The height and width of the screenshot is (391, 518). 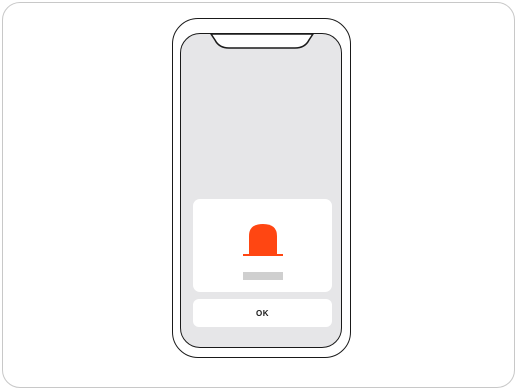 I want to click on siren-icon, so click(x=263, y=240).